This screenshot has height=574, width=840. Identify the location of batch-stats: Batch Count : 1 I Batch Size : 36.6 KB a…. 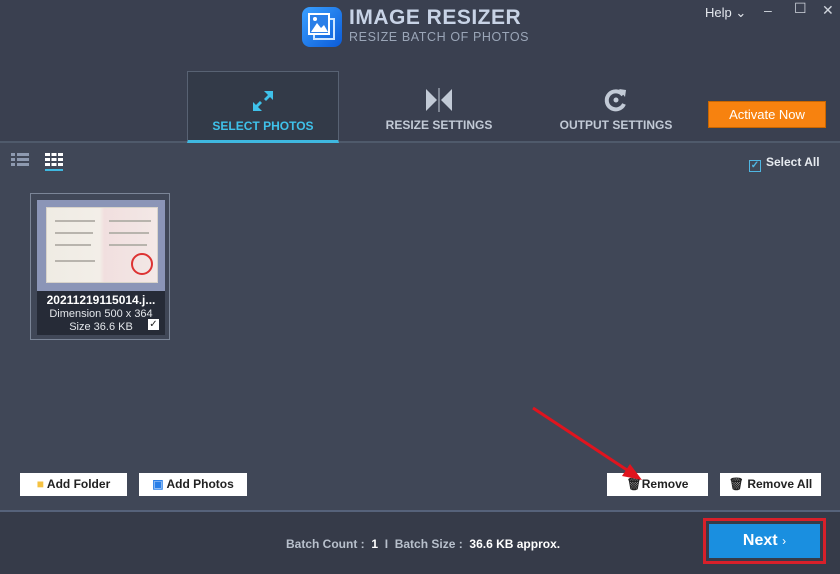
(423, 544).